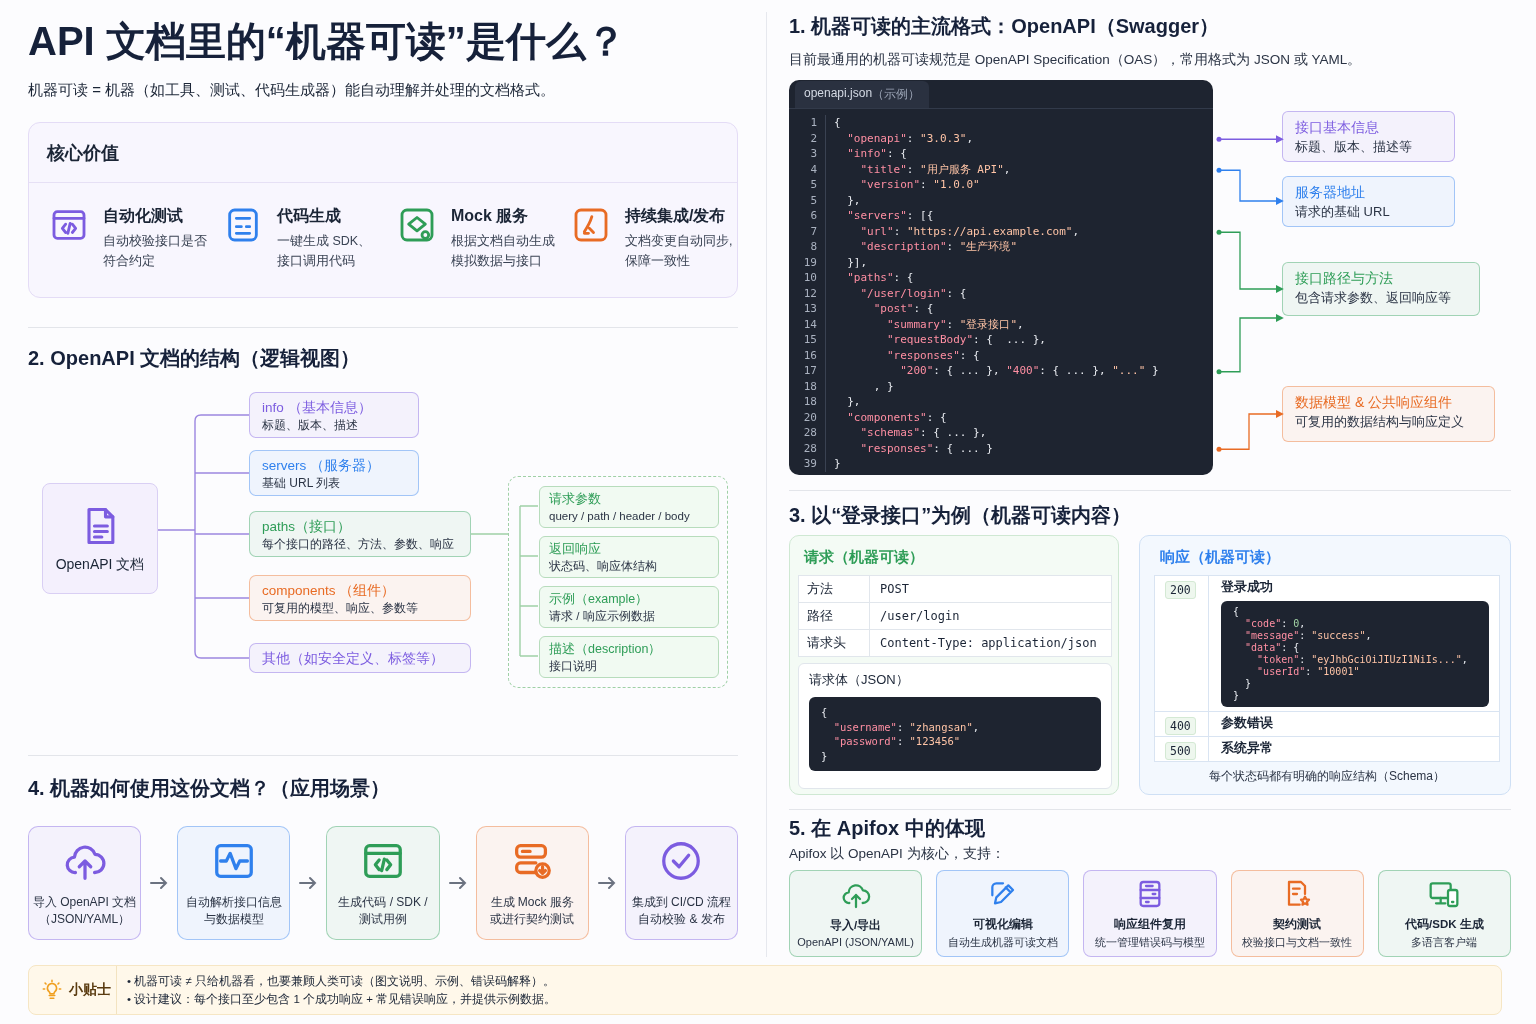 This screenshot has height=1024, width=1536. What do you see at coordinates (988, 643) in the screenshot?
I see `field-value: Content-Type: application/json` at bounding box center [988, 643].